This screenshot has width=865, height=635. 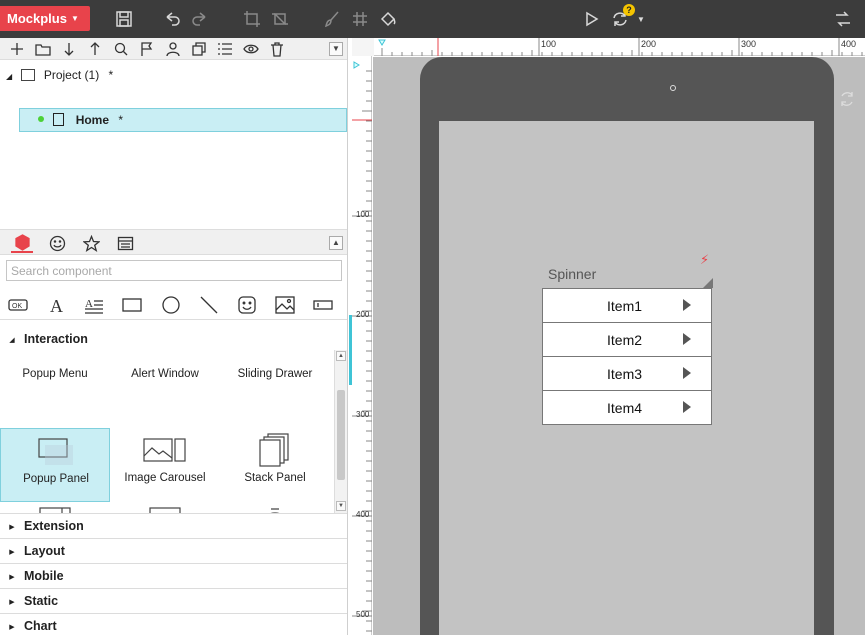 I want to click on mockplus-menu-button: Mockplus ▼, so click(x=45, y=18).